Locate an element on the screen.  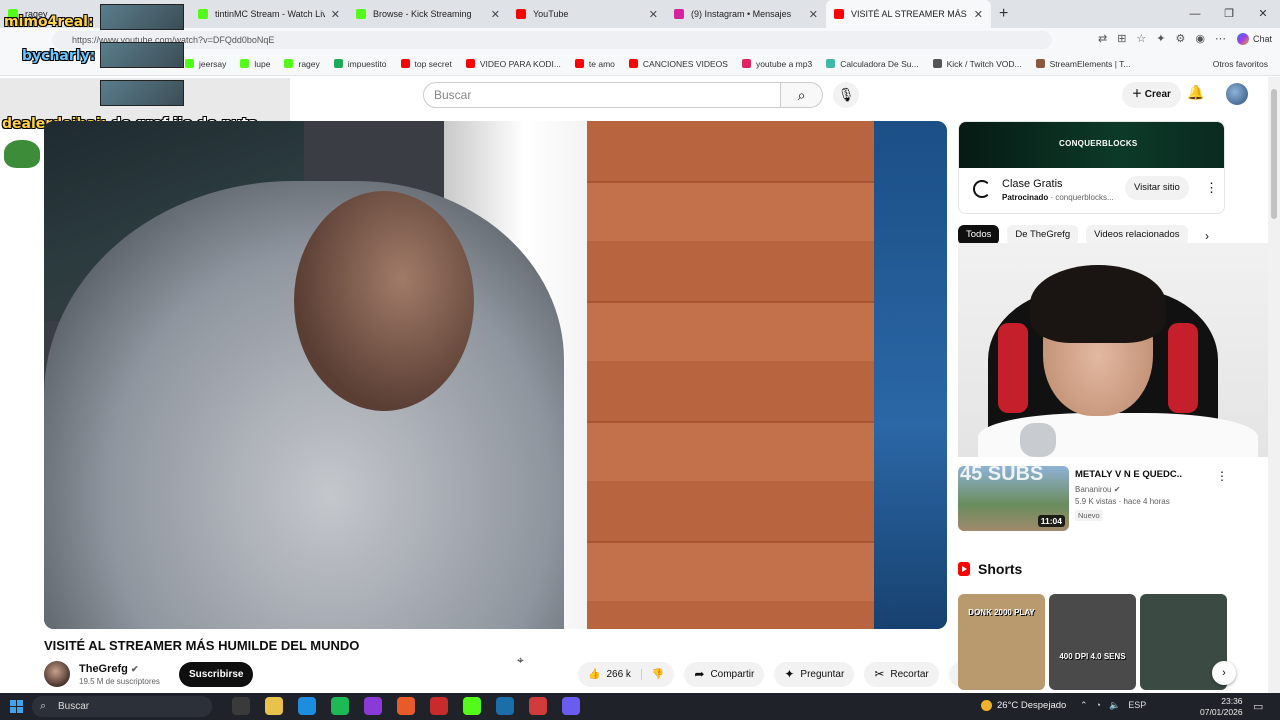
bookmark-item: impuestito is located at coordinates (360, 64).